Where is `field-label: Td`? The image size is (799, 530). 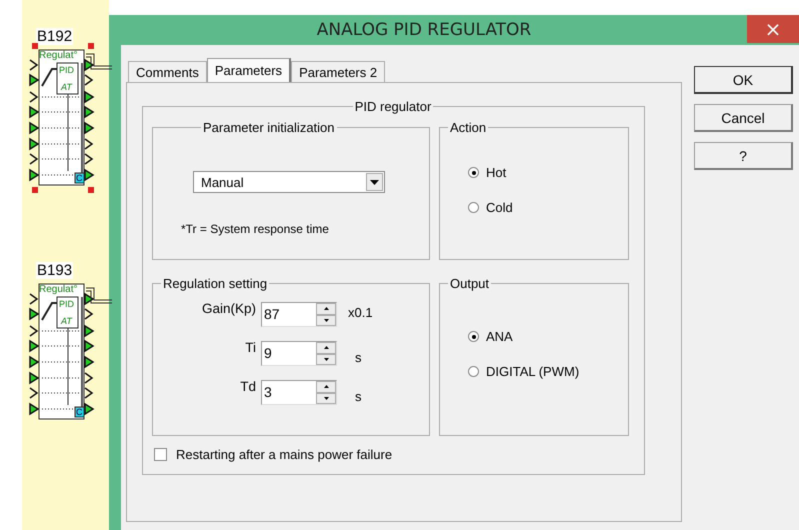 field-label: Td is located at coordinates (248, 386).